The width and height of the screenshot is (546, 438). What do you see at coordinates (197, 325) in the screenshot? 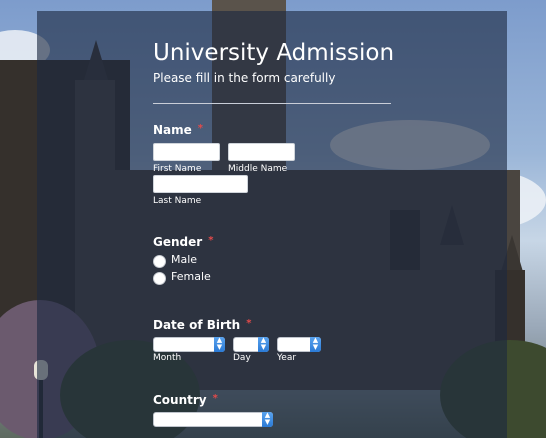
I see `dob-label-text: Date of Birth` at bounding box center [197, 325].